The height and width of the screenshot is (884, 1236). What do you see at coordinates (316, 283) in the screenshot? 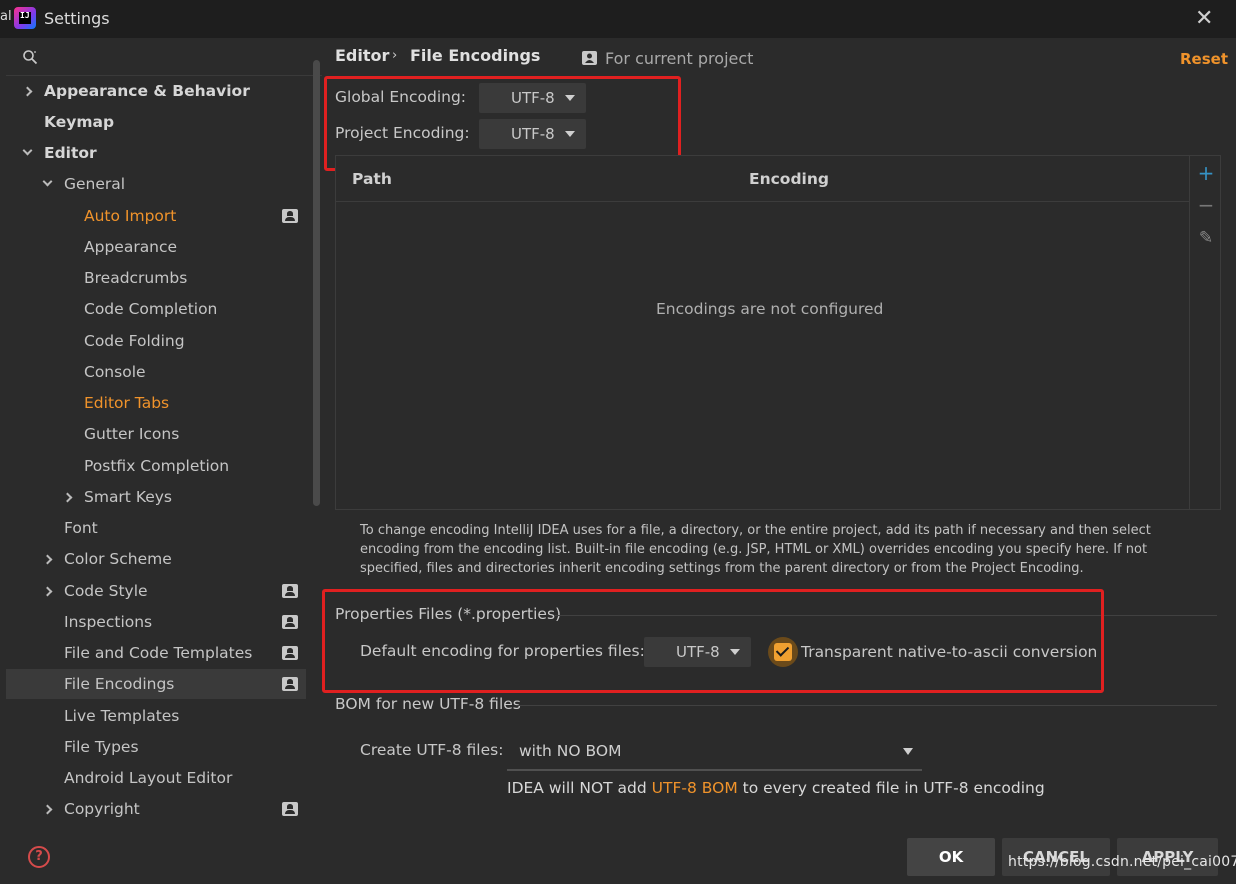
I see `sidebar-scrollbar` at bounding box center [316, 283].